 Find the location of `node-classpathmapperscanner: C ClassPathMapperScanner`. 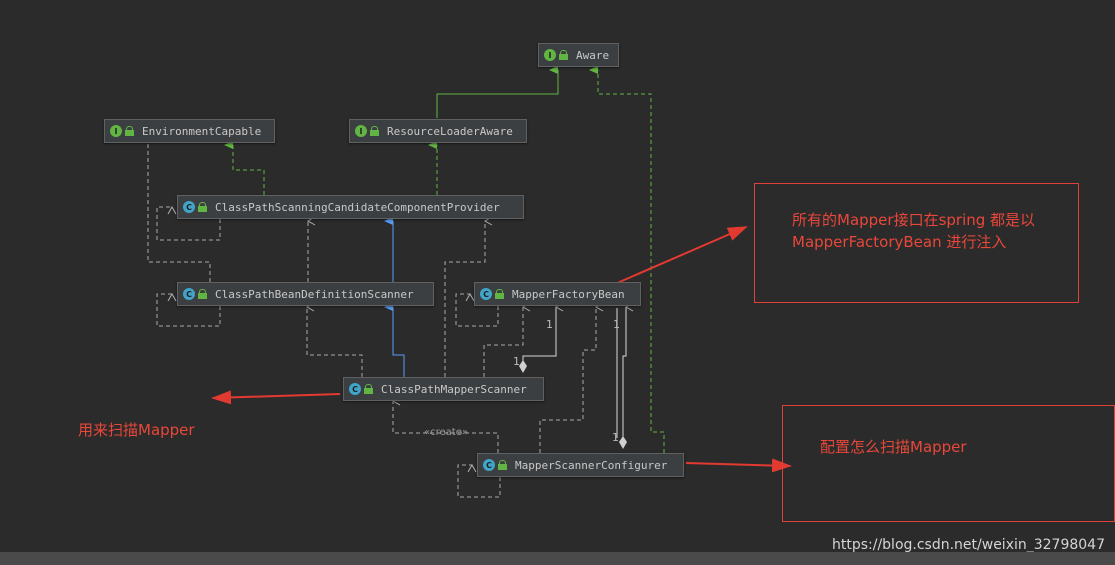

node-classpathmapperscanner: C ClassPathMapperScanner is located at coordinates (443, 389).